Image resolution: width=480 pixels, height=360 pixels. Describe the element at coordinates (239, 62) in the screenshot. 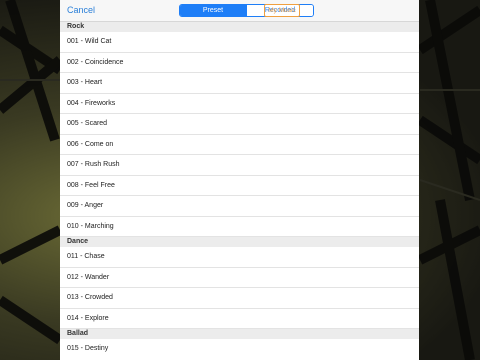

I see `list-item: 002 - Coincidence` at that location.